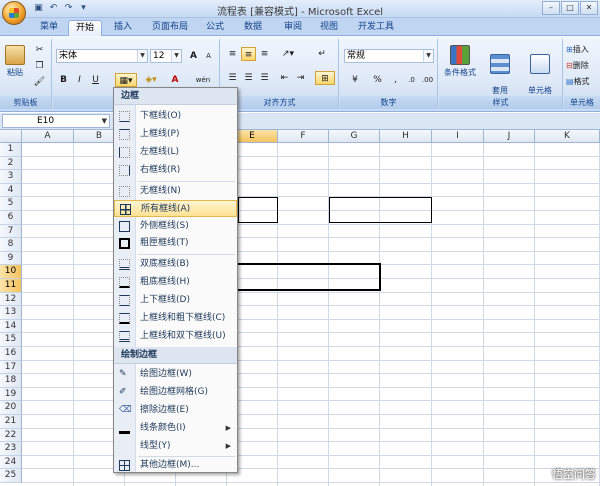 The height and width of the screenshot is (486, 600). What do you see at coordinates (175, 116) in the screenshot?
I see `menu-item-bottom-border: 下框线(O)` at bounding box center [175, 116].